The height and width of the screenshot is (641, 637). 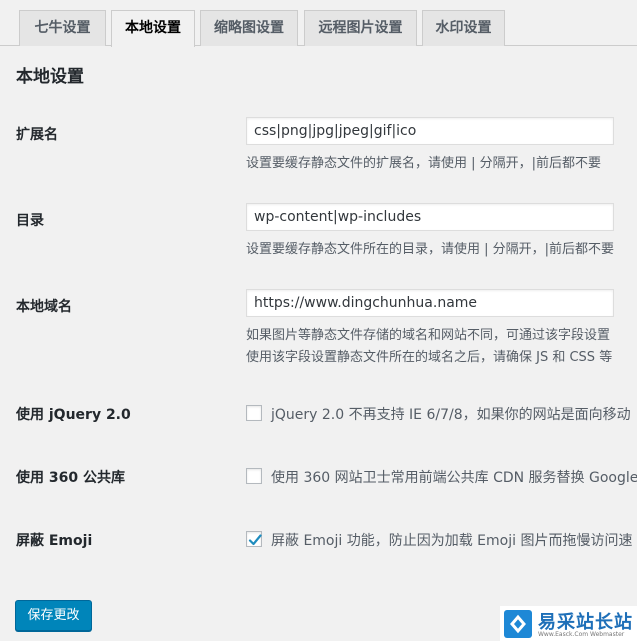 I want to click on directory-label: 目录, so click(x=30, y=221).